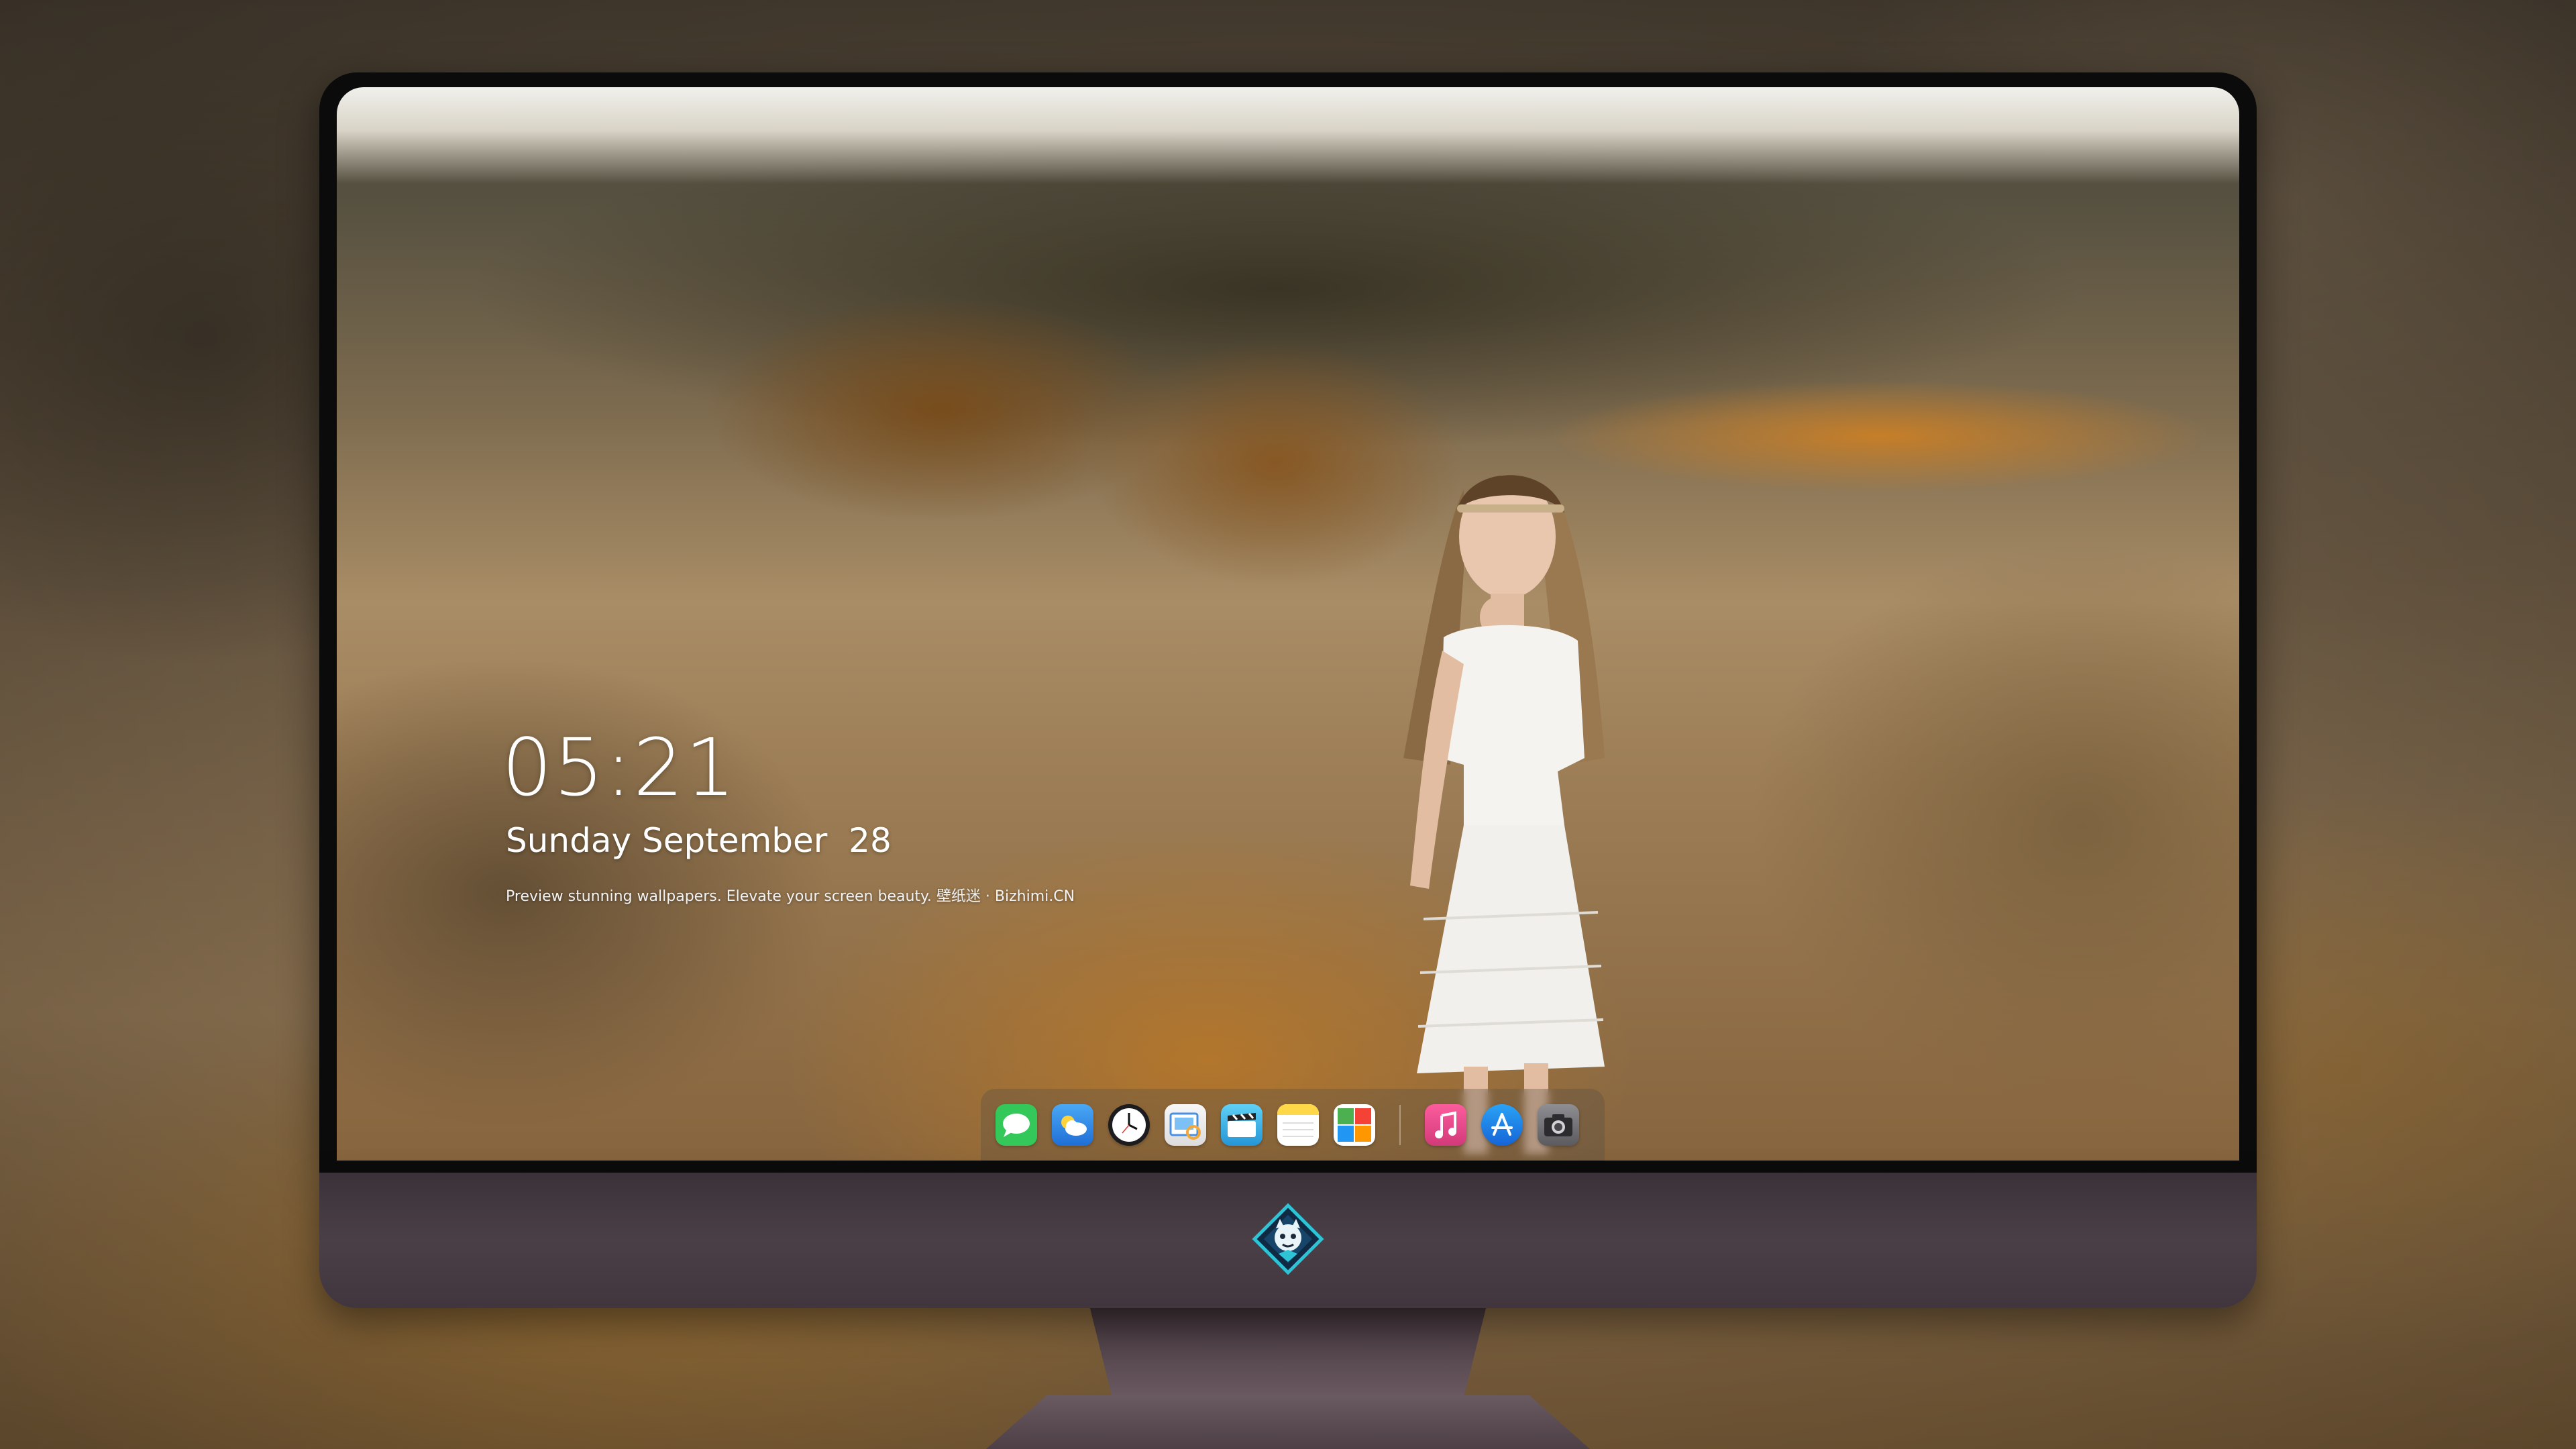 This screenshot has height=1449, width=2576. What do you see at coordinates (1129, 1125) in the screenshot?
I see `clock-icon` at bounding box center [1129, 1125].